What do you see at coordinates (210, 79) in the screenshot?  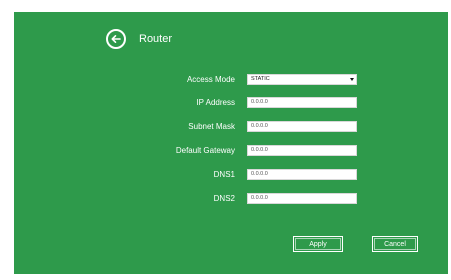 I see `access-mode-label: Access Mode` at bounding box center [210, 79].